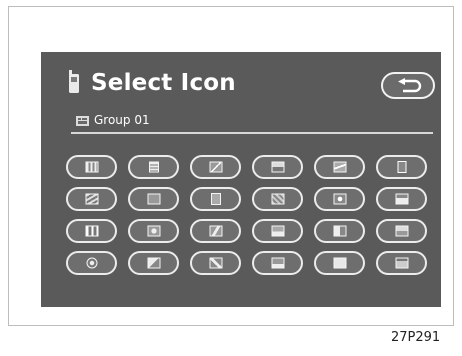  What do you see at coordinates (74, 81) in the screenshot?
I see `phone-icon` at bounding box center [74, 81].